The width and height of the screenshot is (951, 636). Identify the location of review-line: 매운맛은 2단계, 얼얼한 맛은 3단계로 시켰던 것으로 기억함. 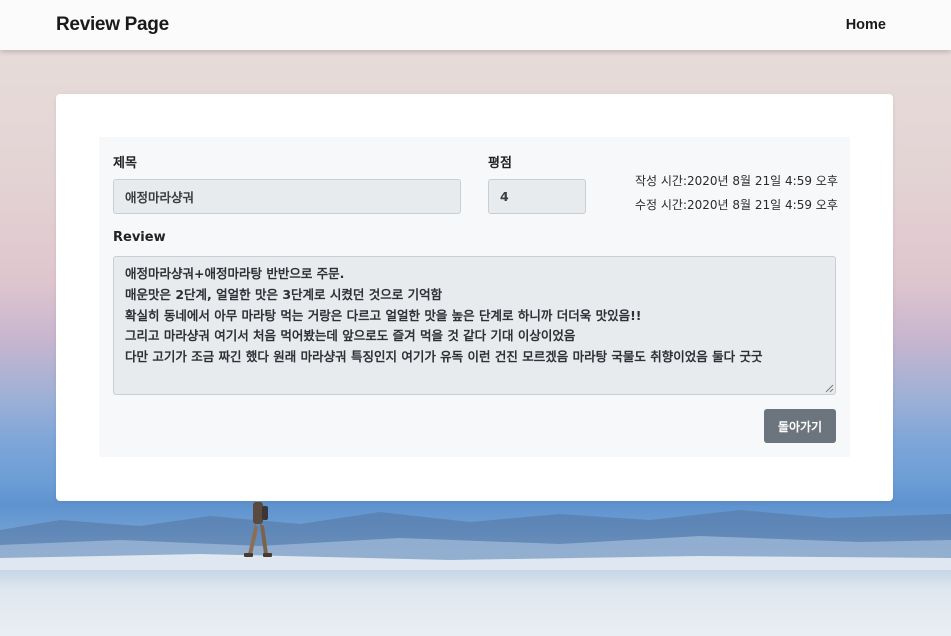
(284, 294).